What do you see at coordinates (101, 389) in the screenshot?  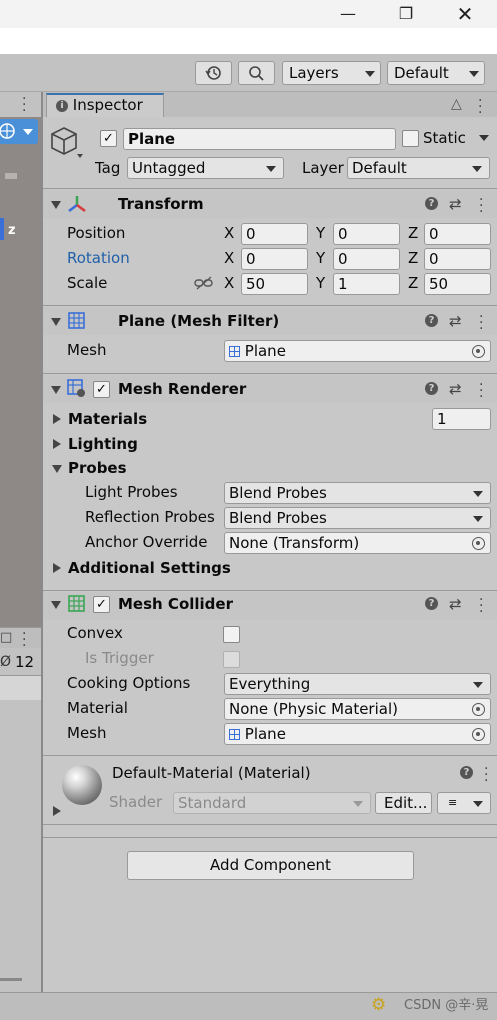 I see `mesh-renderer-enabled-checkbox: ✓` at bounding box center [101, 389].